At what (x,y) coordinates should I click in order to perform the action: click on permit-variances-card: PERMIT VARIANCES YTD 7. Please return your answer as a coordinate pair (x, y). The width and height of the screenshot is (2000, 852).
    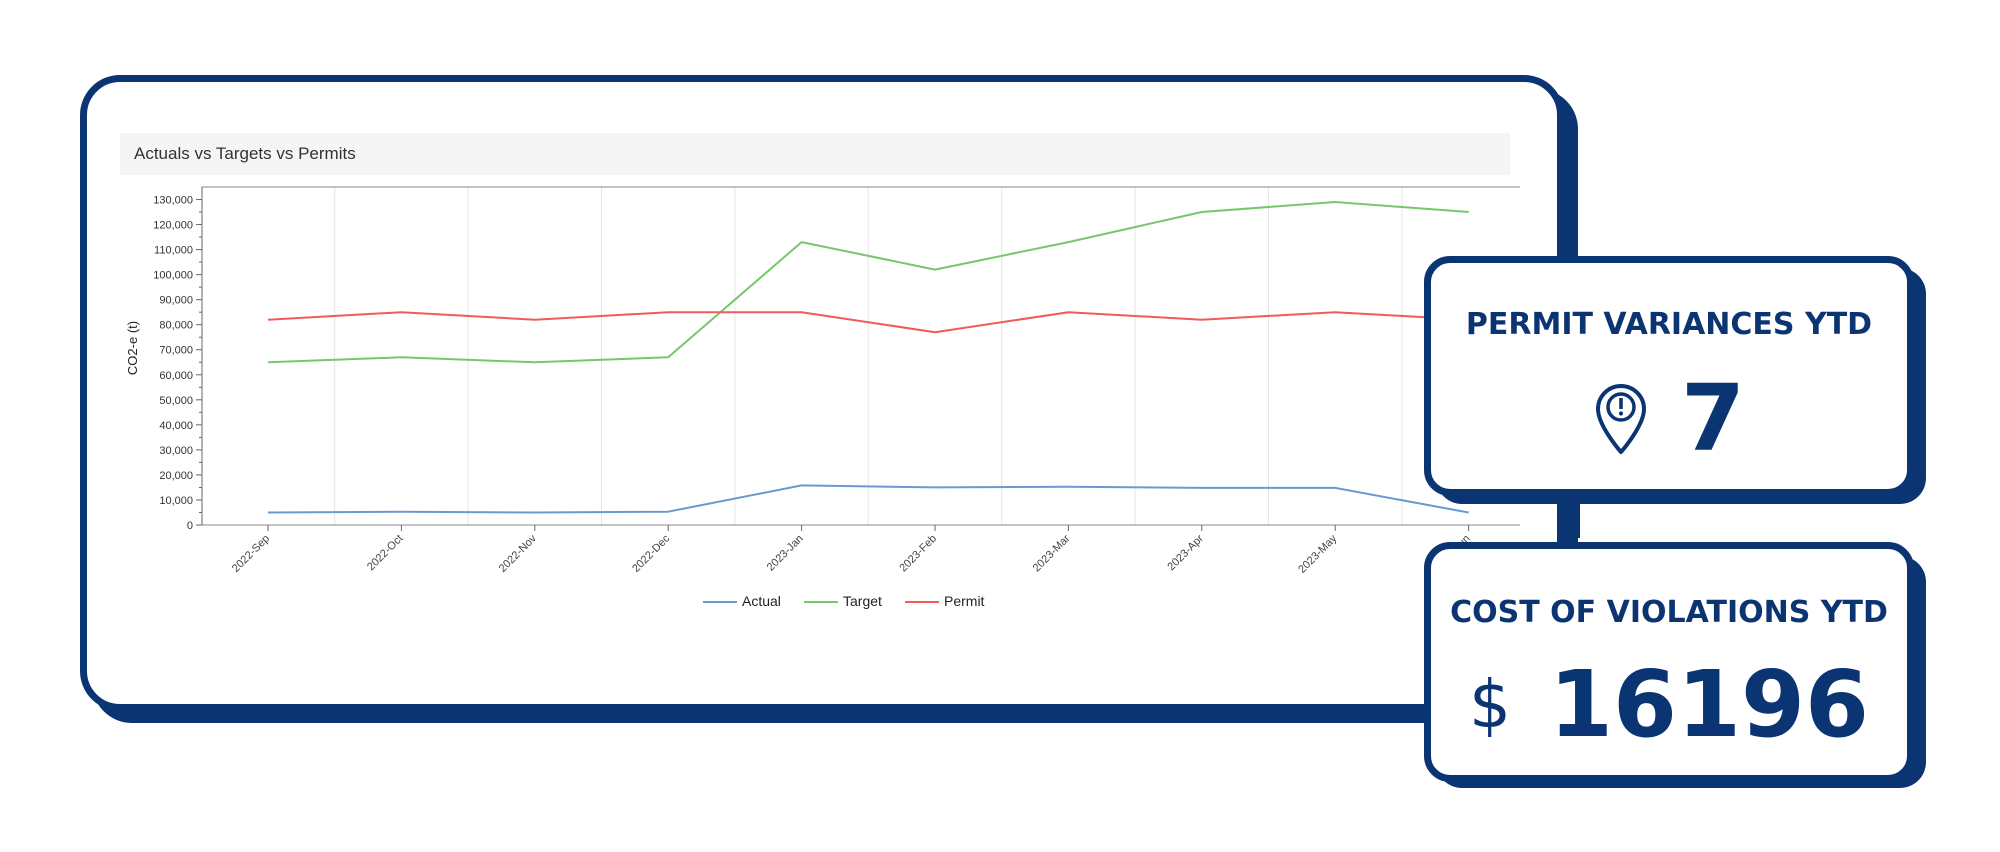
    Looking at the image, I should click on (1669, 376).